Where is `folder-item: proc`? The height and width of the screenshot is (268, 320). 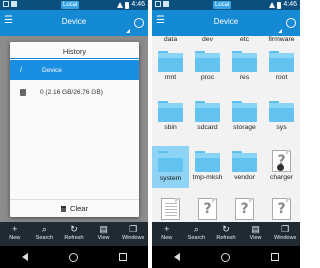
folder-item: proc is located at coordinates (207, 68).